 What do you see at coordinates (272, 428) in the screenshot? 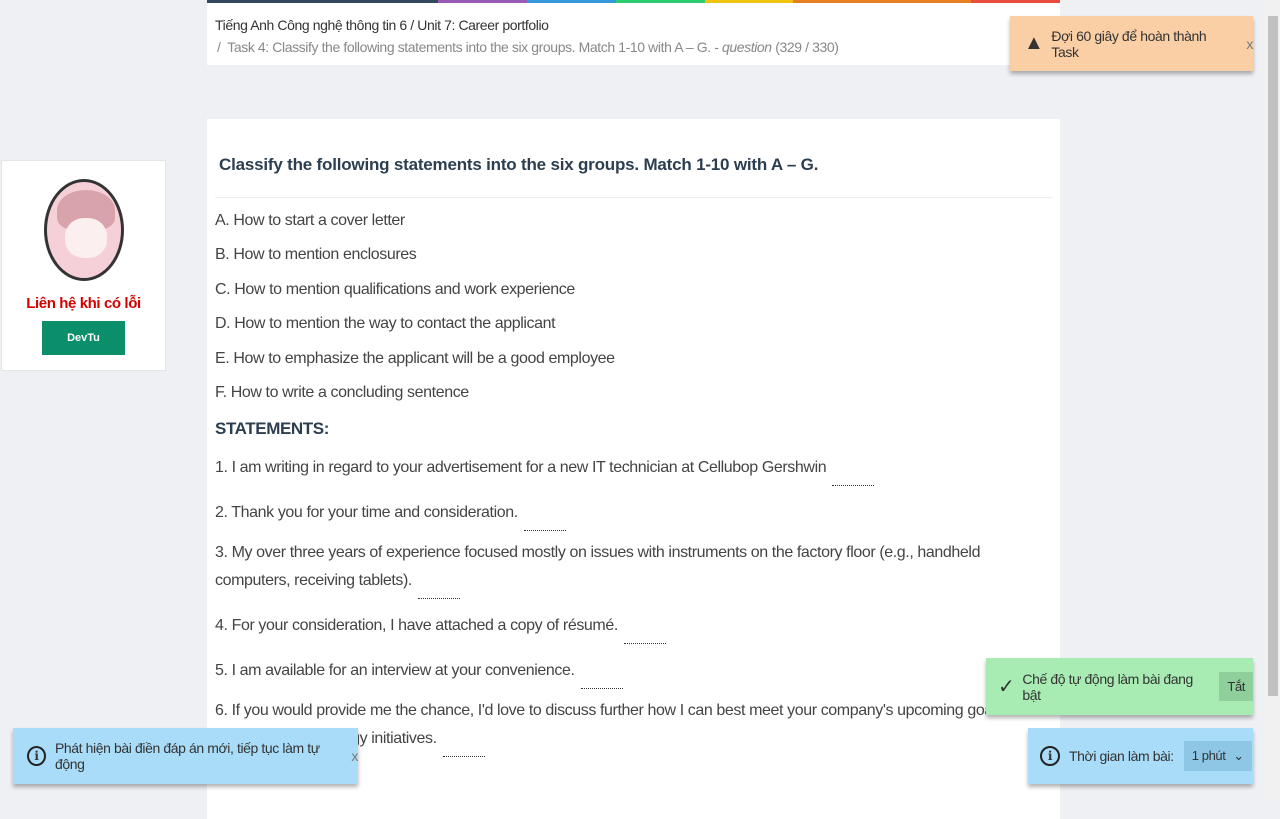
I see `statements-heading: STATEMENTS:` at bounding box center [272, 428].